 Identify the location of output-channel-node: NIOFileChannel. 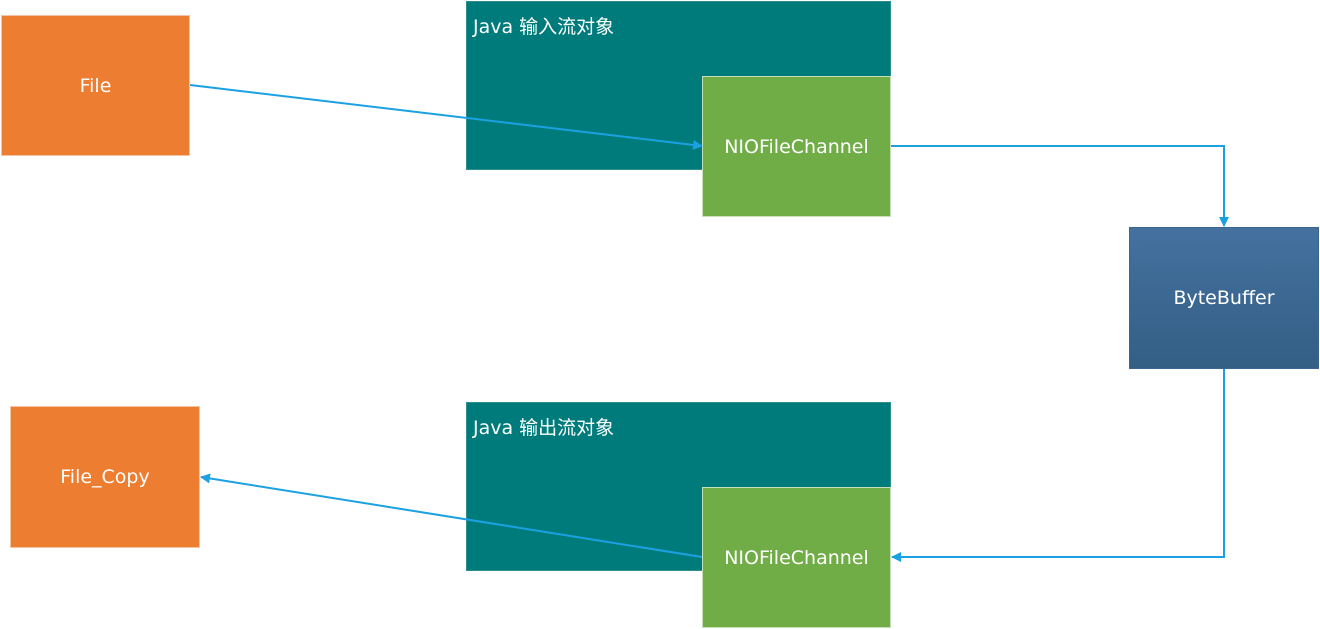
(796, 557).